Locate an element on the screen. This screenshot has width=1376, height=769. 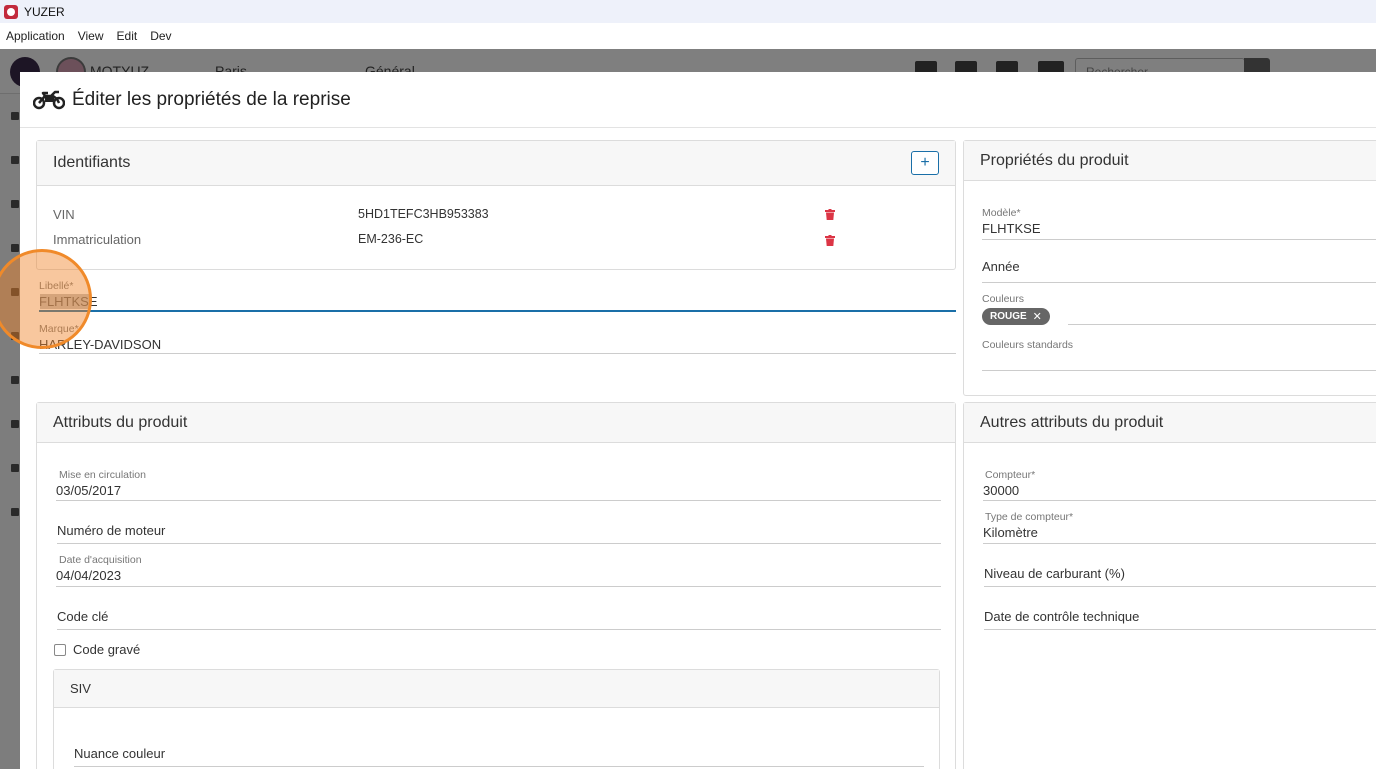
date-controle-label: Date de contrôle technique is located at coordinates (1062, 616).